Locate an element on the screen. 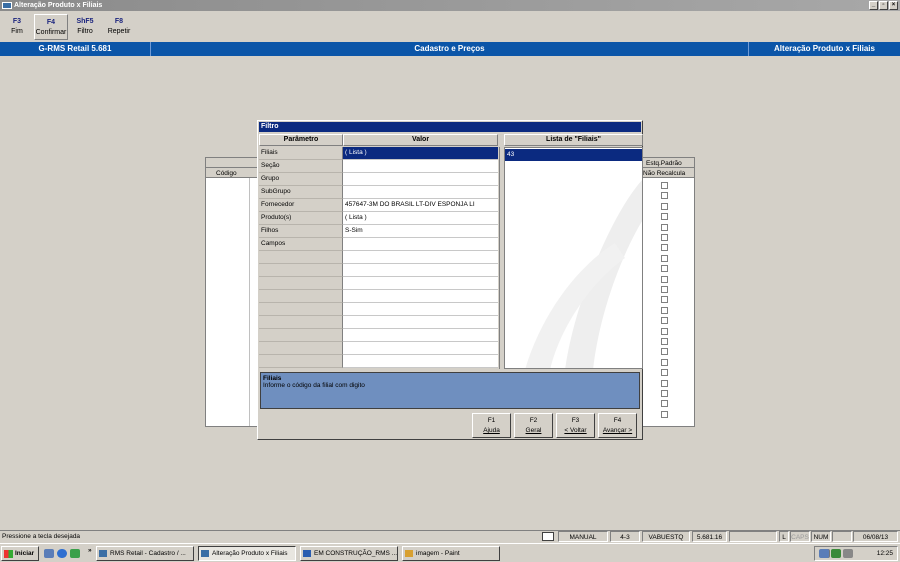 This screenshot has width=900, height=562. window-title-bar: Alteração Produto x Filiais _ ▫ × is located at coordinates (450, 5).